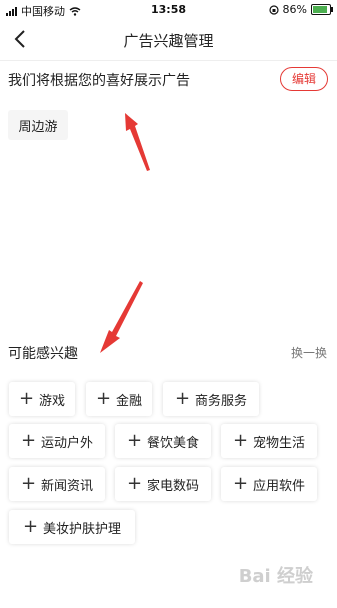 The image size is (337, 608). Describe the element at coordinates (125, 233) in the screenshot. I see `annotation-arrows` at that location.